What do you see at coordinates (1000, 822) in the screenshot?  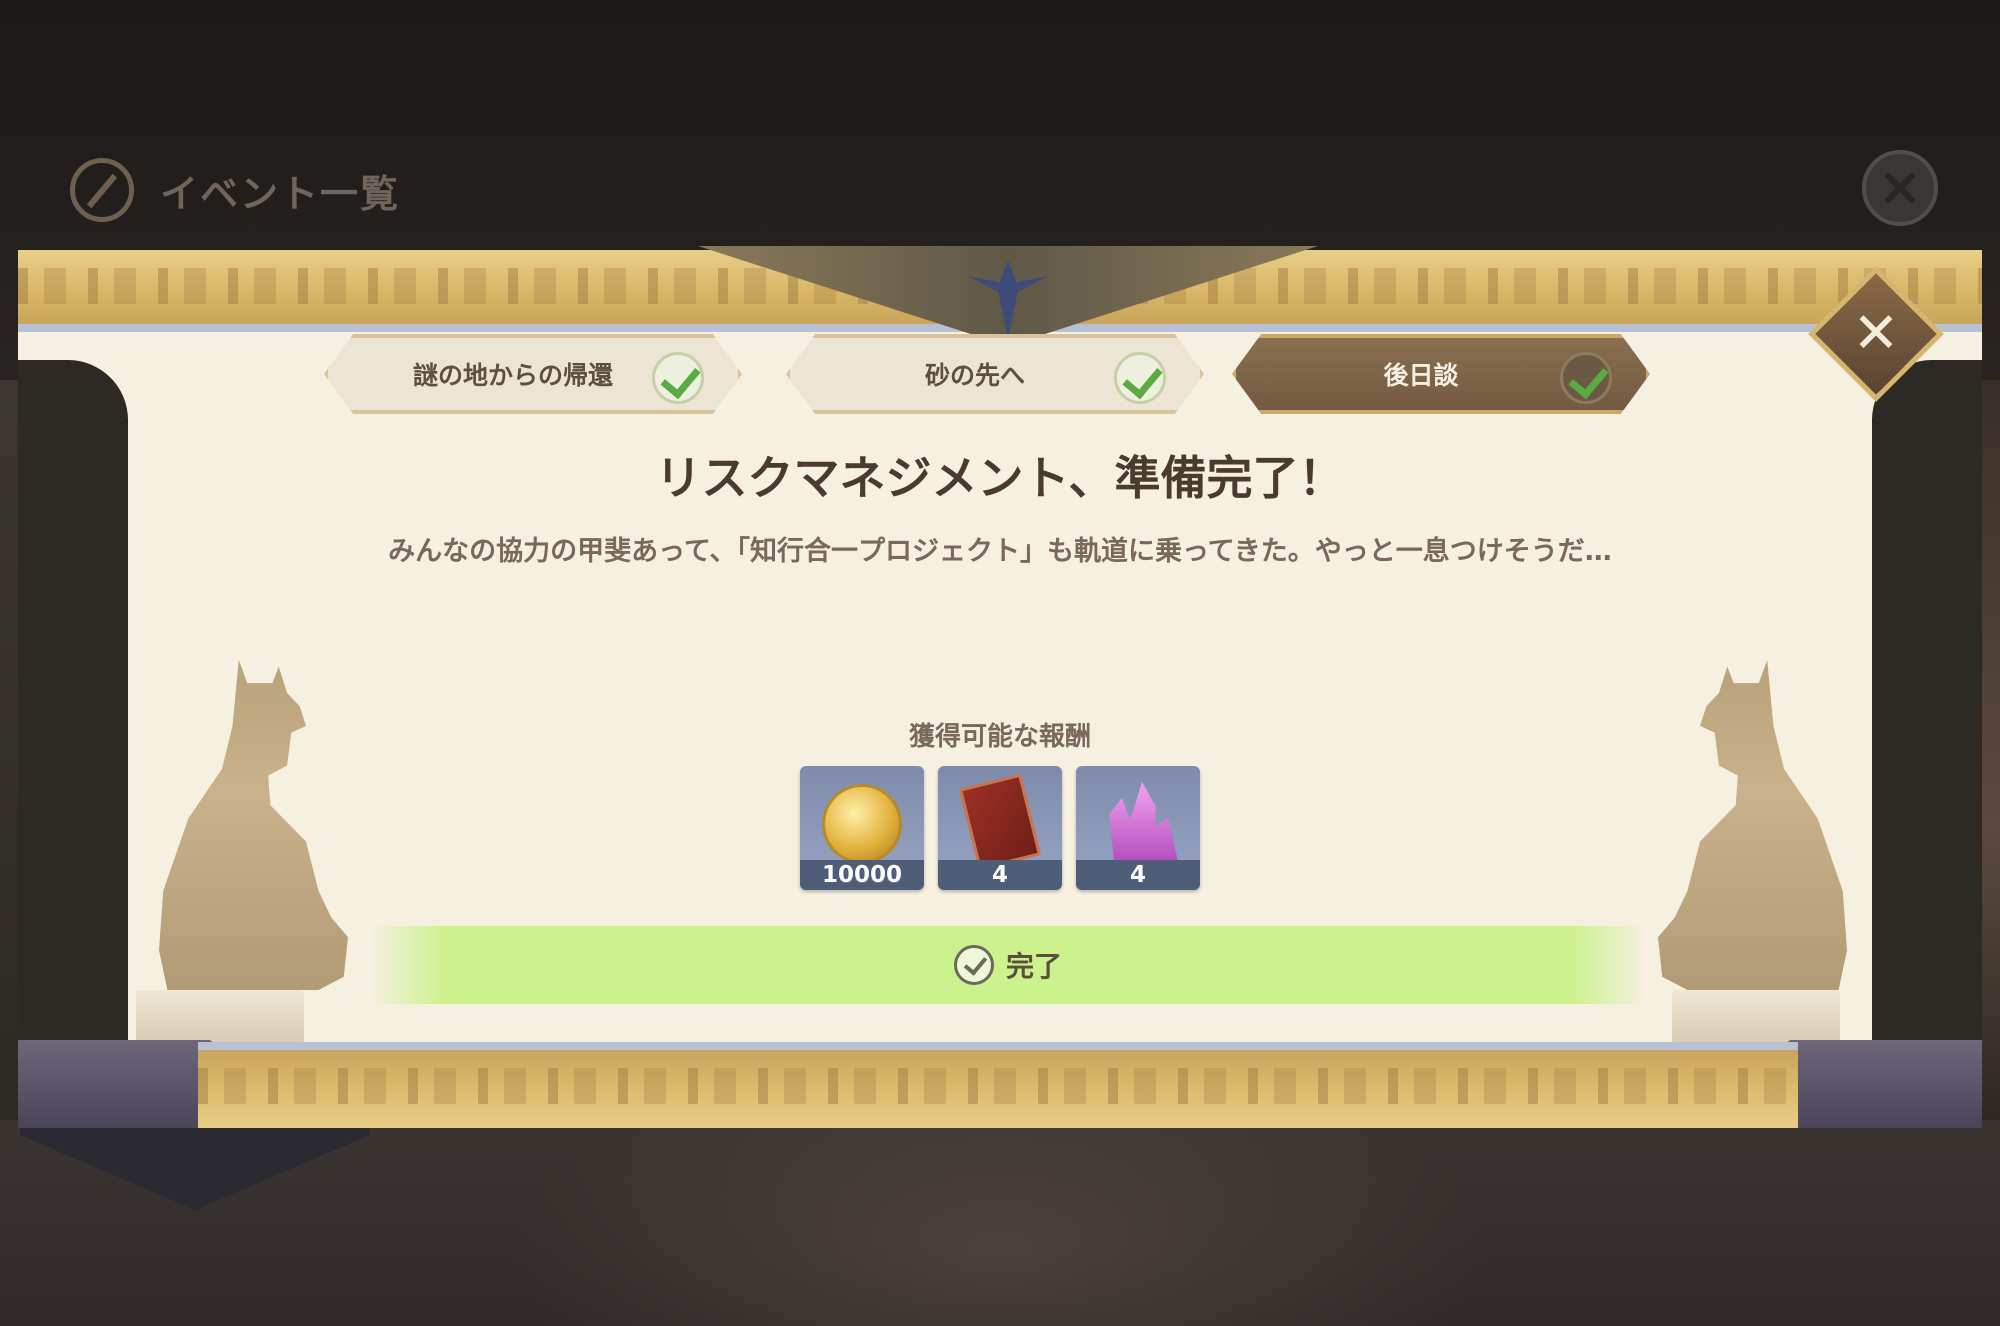 I see `book-icon` at bounding box center [1000, 822].